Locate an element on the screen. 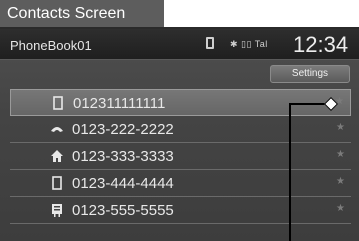 The width and height of the screenshot is (359, 241). phone-number: 0123-444-4444 is located at coordinates (123, 183).